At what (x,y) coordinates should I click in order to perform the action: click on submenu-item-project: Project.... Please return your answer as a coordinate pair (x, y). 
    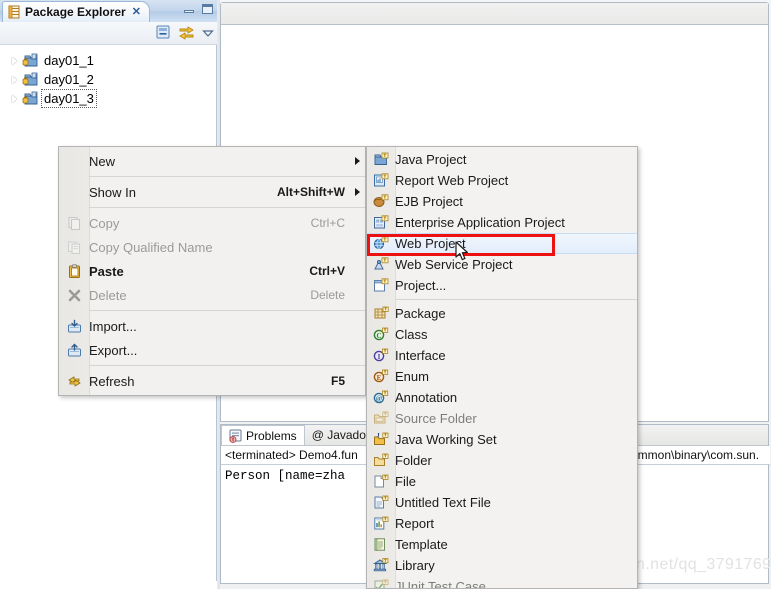
    Looking at the image, I should click on (502, 285).